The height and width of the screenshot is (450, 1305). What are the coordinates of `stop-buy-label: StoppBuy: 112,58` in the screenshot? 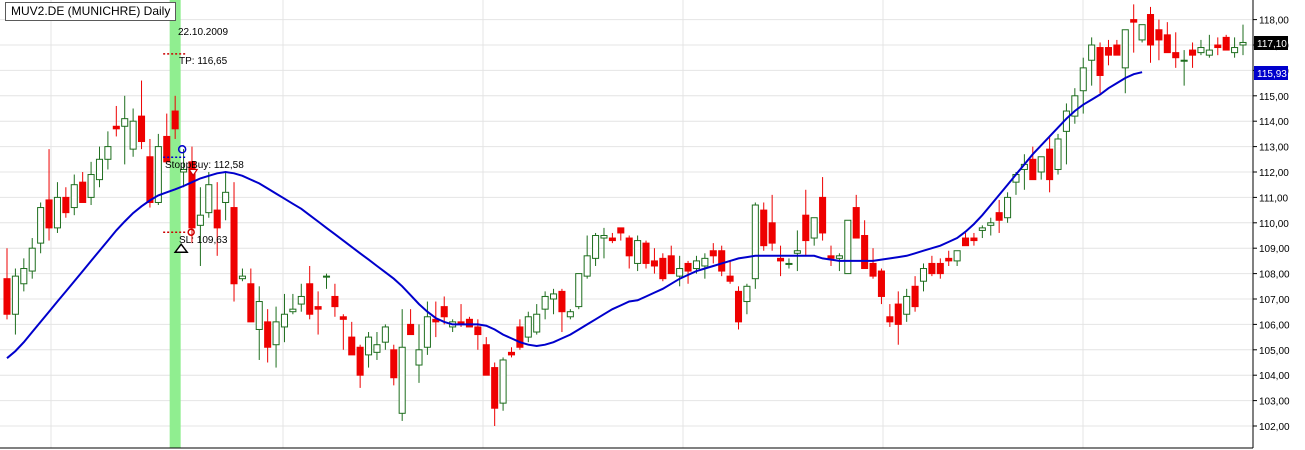 It's located at (204, 165).